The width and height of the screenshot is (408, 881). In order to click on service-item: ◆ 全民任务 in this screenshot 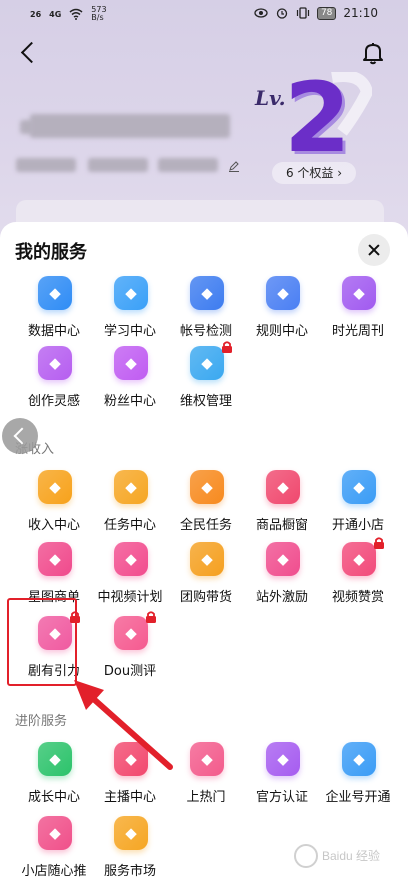, I will do `click(206, 505)`.